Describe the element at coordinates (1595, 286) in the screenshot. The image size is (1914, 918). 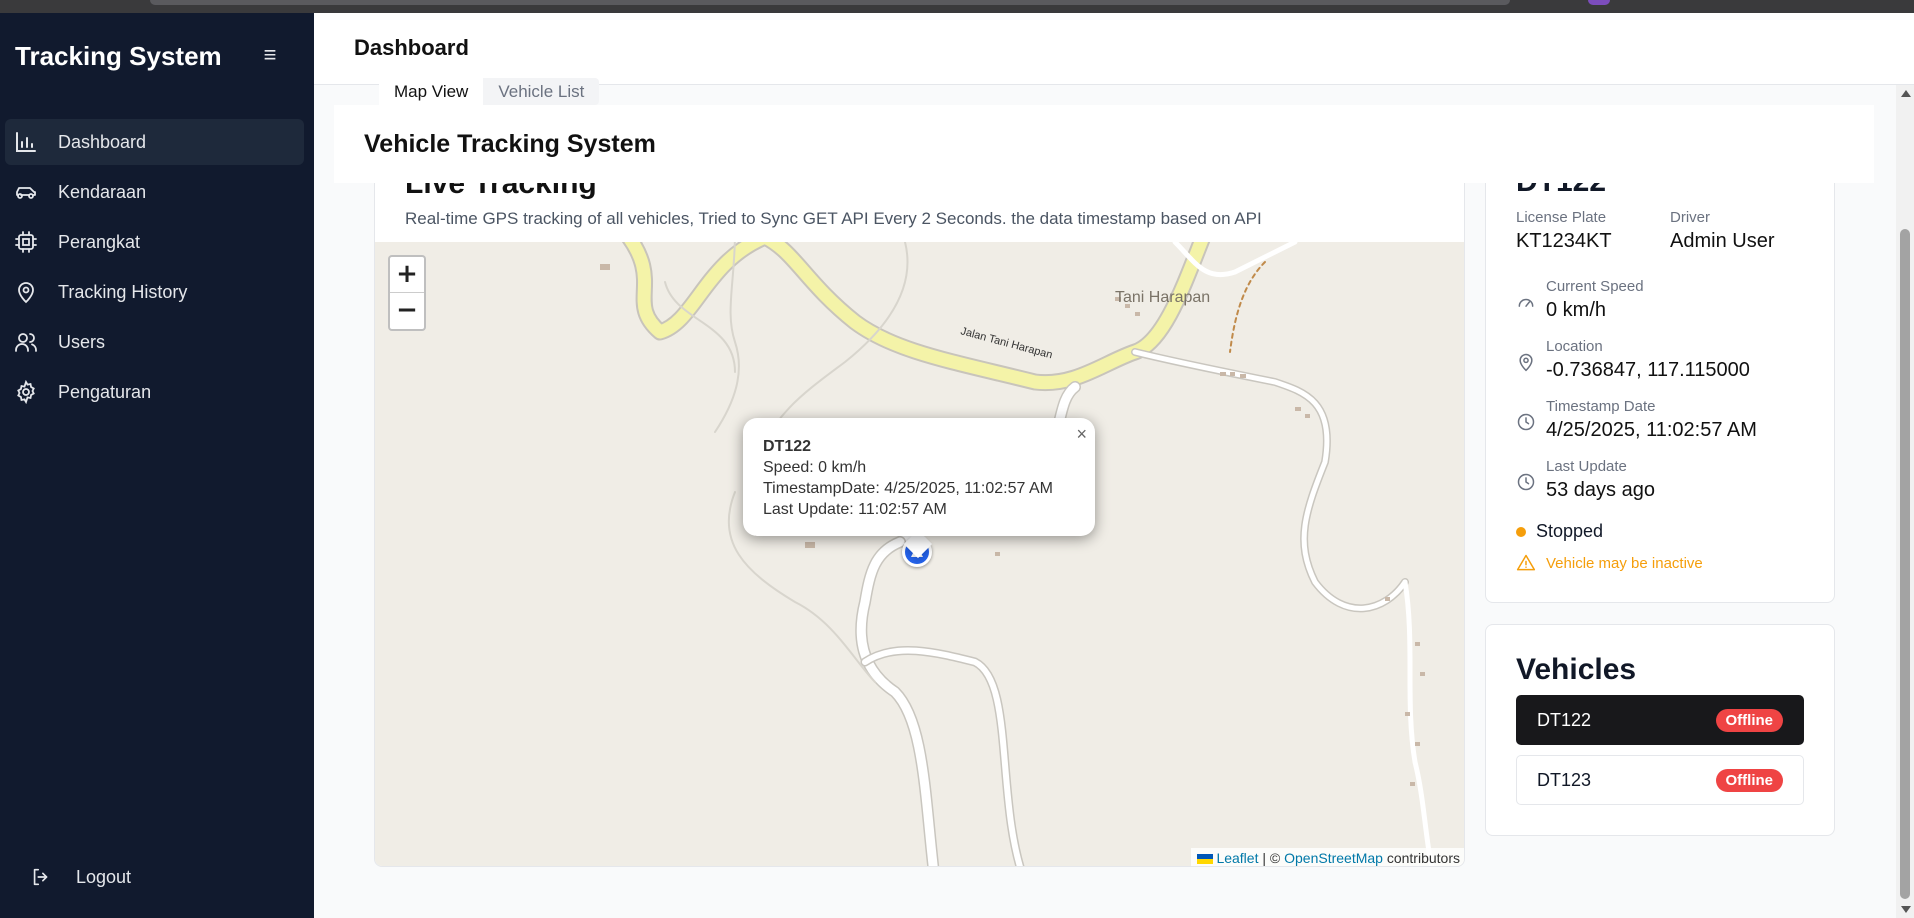
I see `speed-label: Current Speed` at that location.